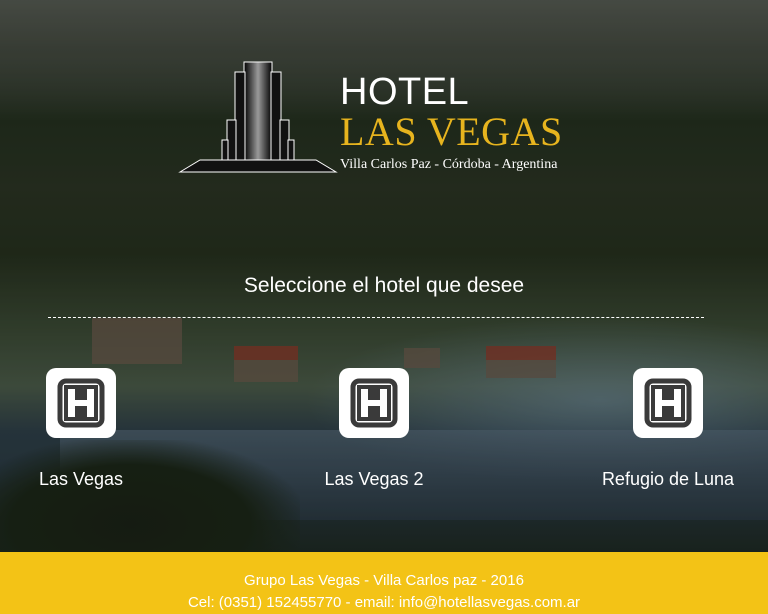 This screenshot has width=768, height=614. What do you see at coordinates (374, 479) in the screenshot?
I see `hotel-option-label: Las Vegas 2` at bounding box center [374, 479].